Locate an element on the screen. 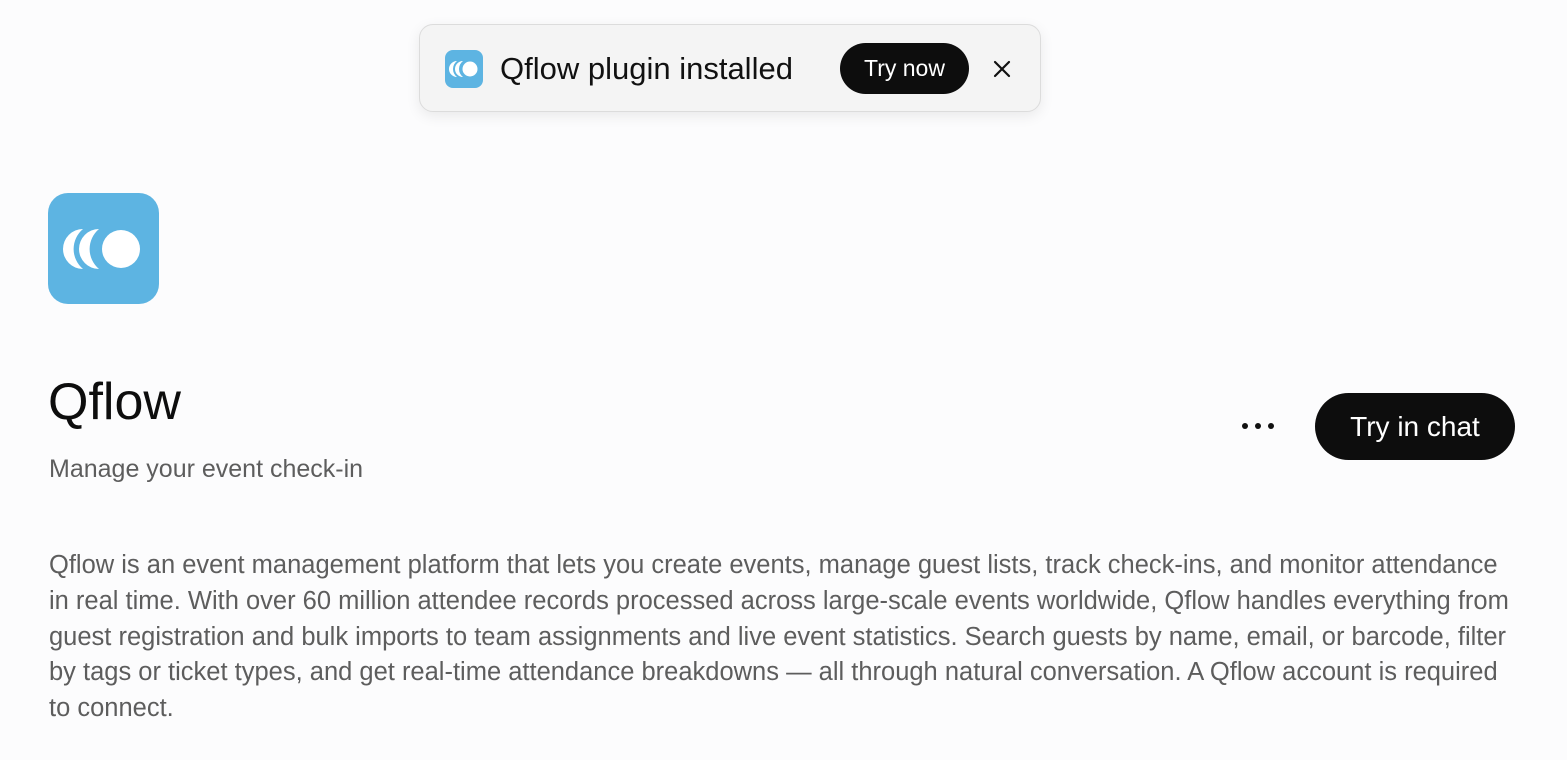 The width and height of the screenshot is (1567, 760). plugin-installed-toast: Qflow plugin installed Try now is located at coordinates (730, 68).